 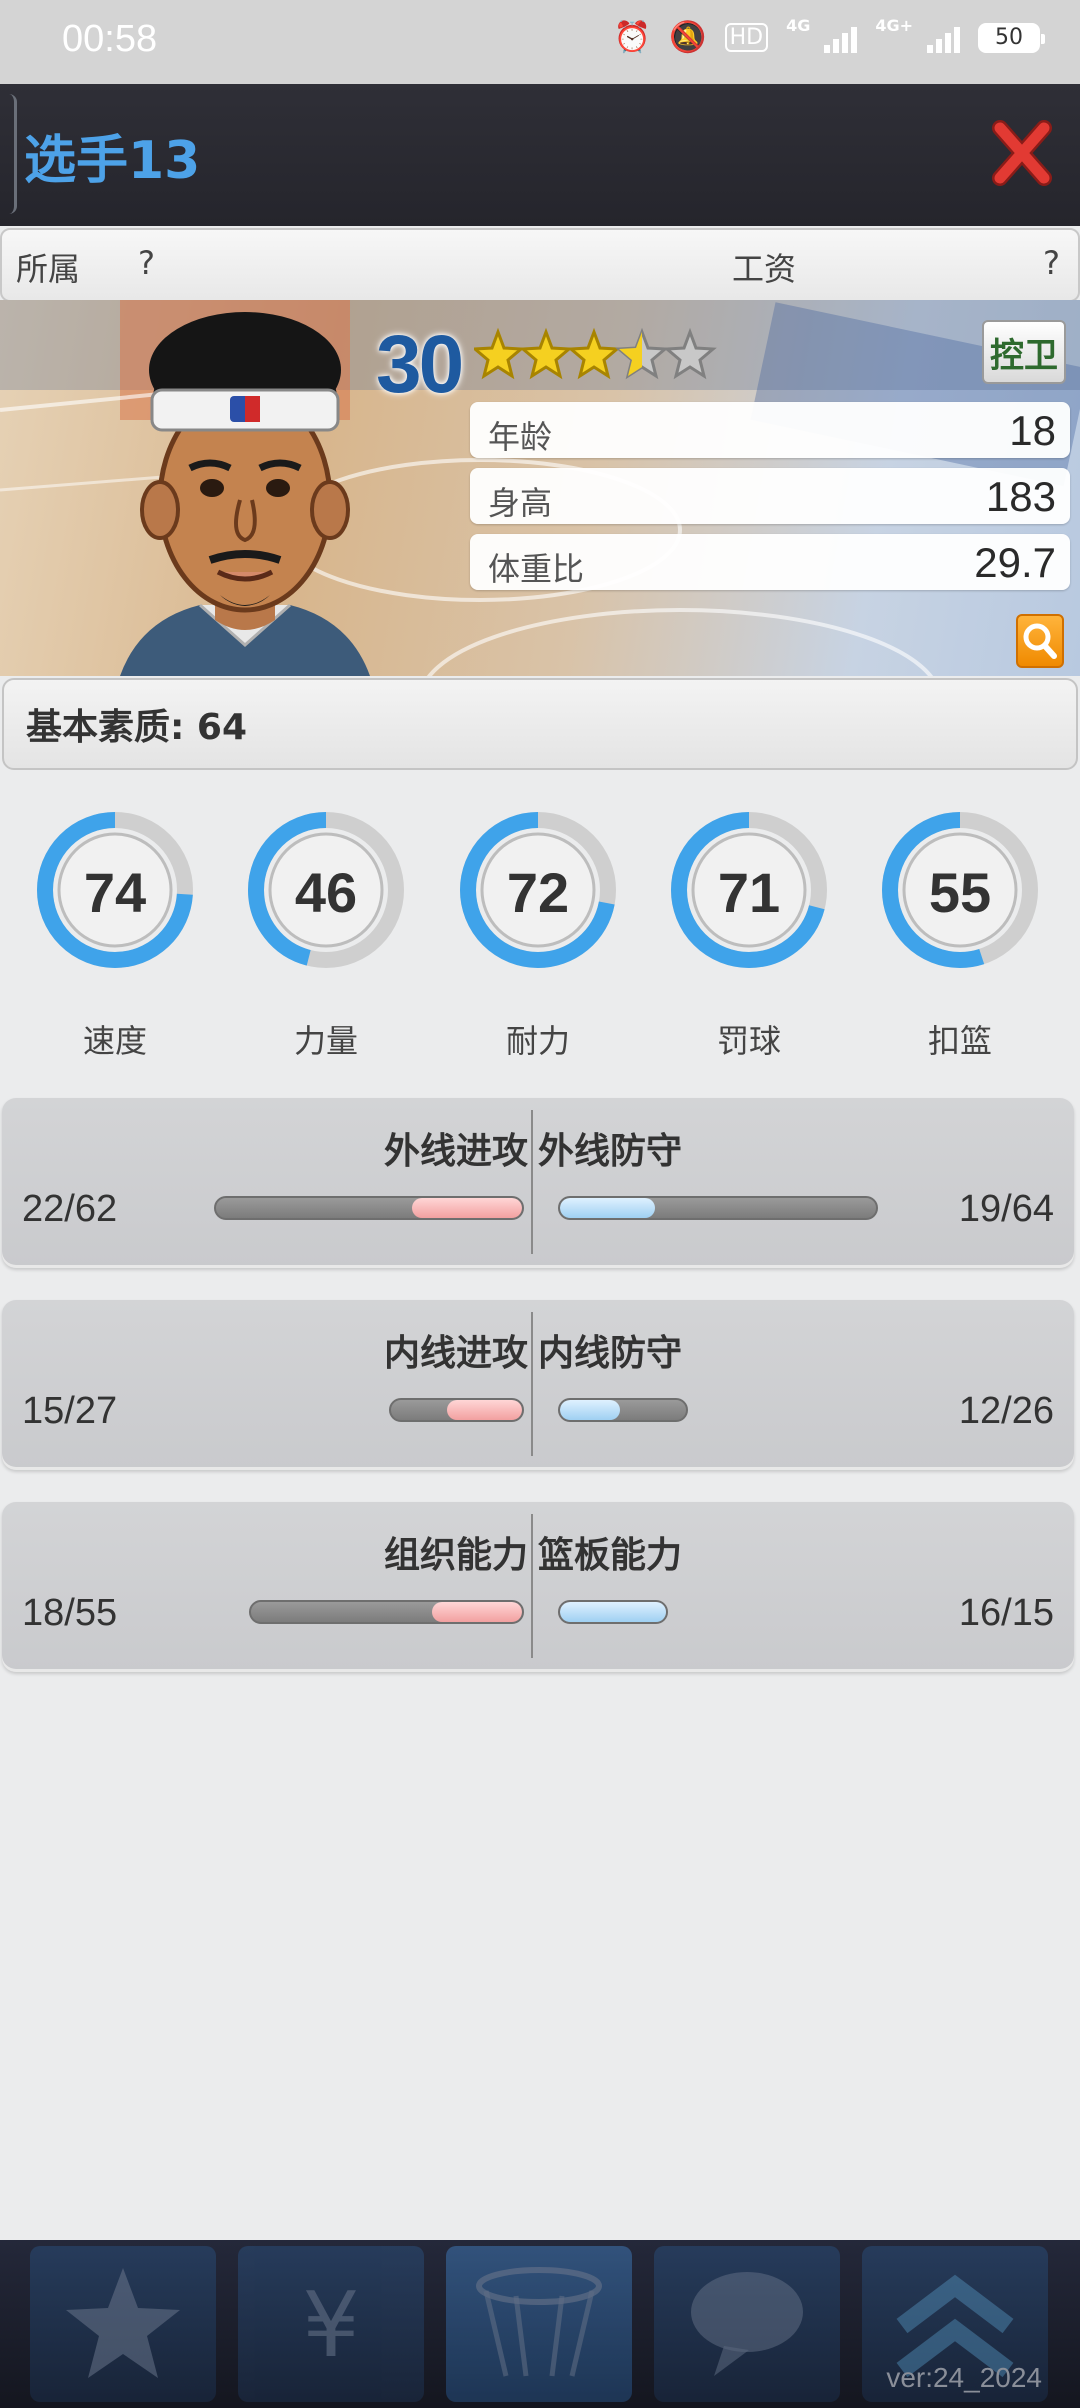 I want to click on skill-value-right: 12/26, so click(x=1006, y=1411).